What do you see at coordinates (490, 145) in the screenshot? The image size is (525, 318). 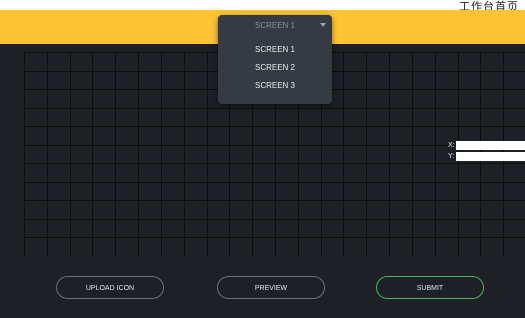 I see `x-coordinate-input` at bounding box center [490, 145].